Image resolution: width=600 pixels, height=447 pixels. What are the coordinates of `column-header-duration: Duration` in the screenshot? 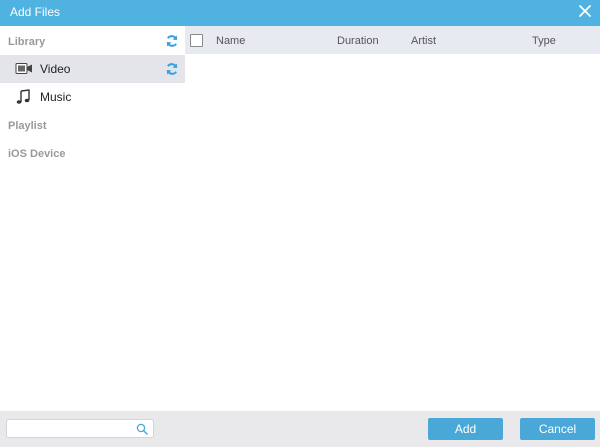 It's located at (358, 41).